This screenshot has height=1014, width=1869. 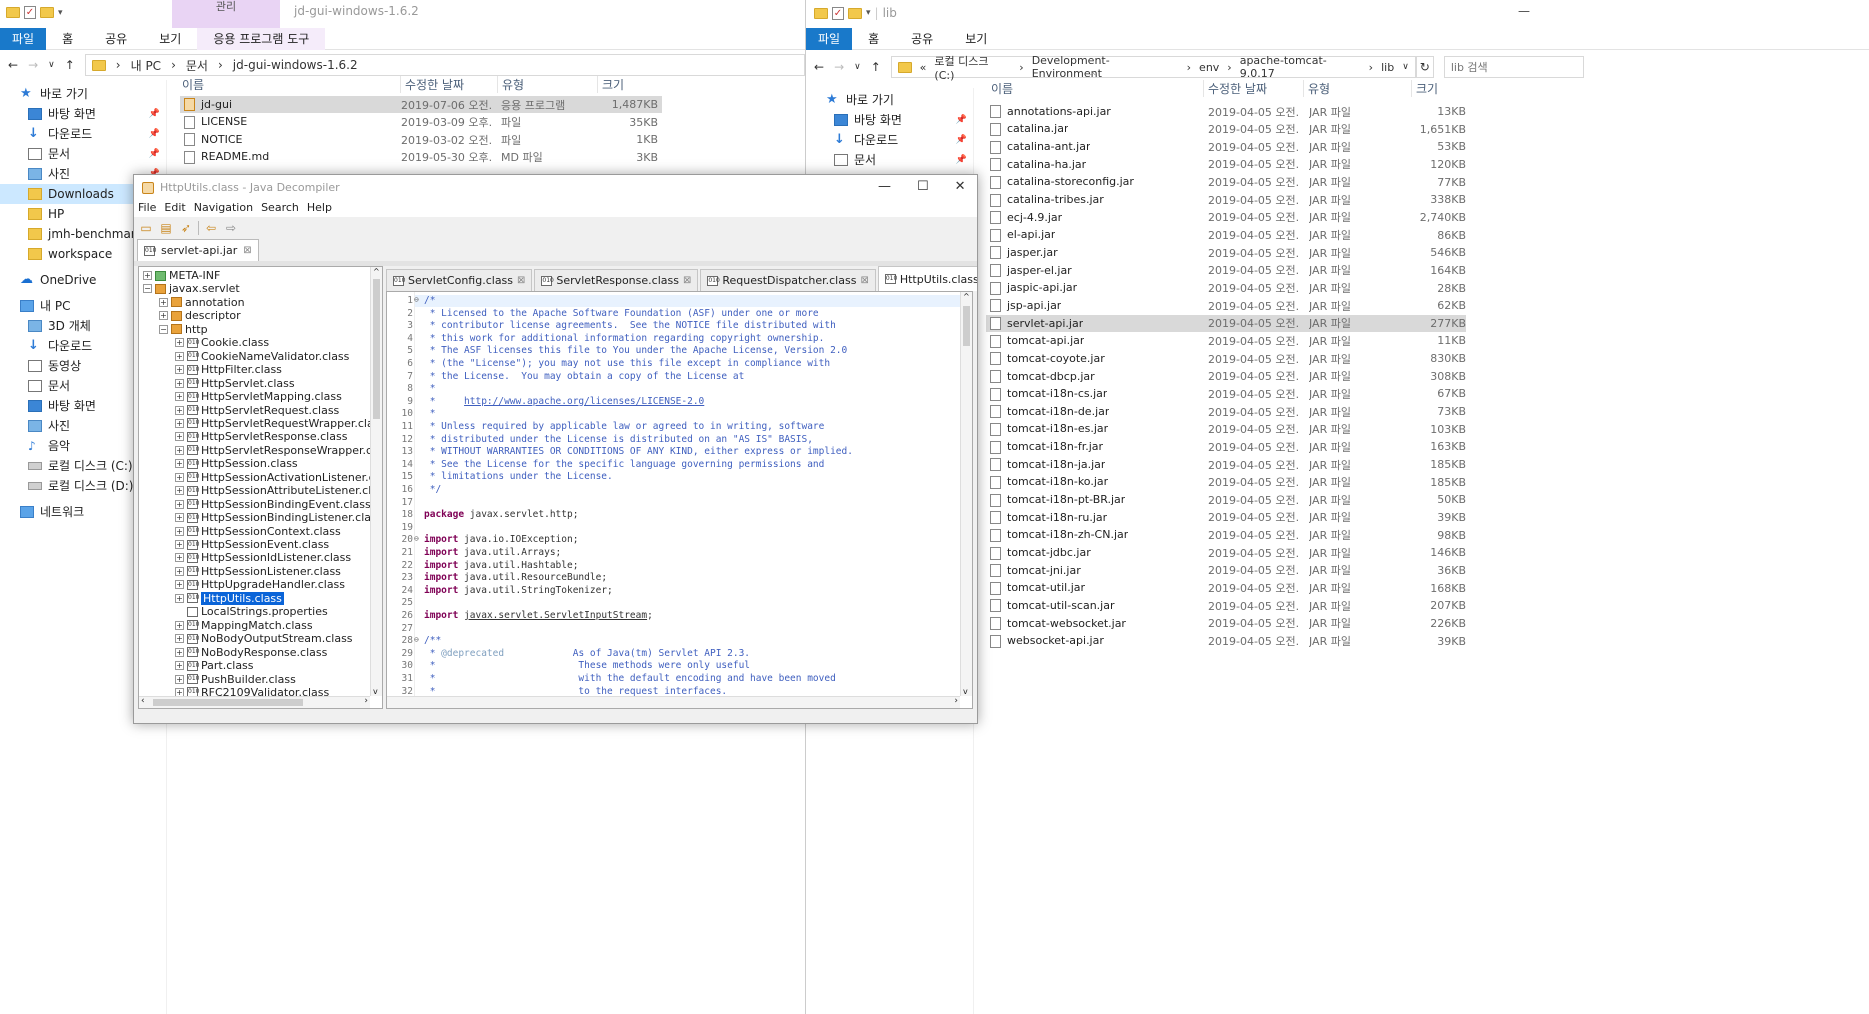 What do you see at coordinates (261, 436) in the screenshot?
I see `tree-node: +010 HttpServletResponse.class` at bounding box center [261, 436].